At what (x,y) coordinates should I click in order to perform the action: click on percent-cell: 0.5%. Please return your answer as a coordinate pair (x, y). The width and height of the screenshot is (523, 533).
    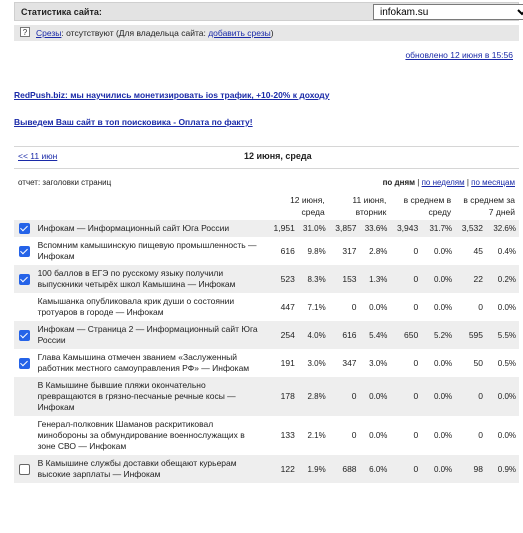
    Looking at the image, I should click on (506, 363).